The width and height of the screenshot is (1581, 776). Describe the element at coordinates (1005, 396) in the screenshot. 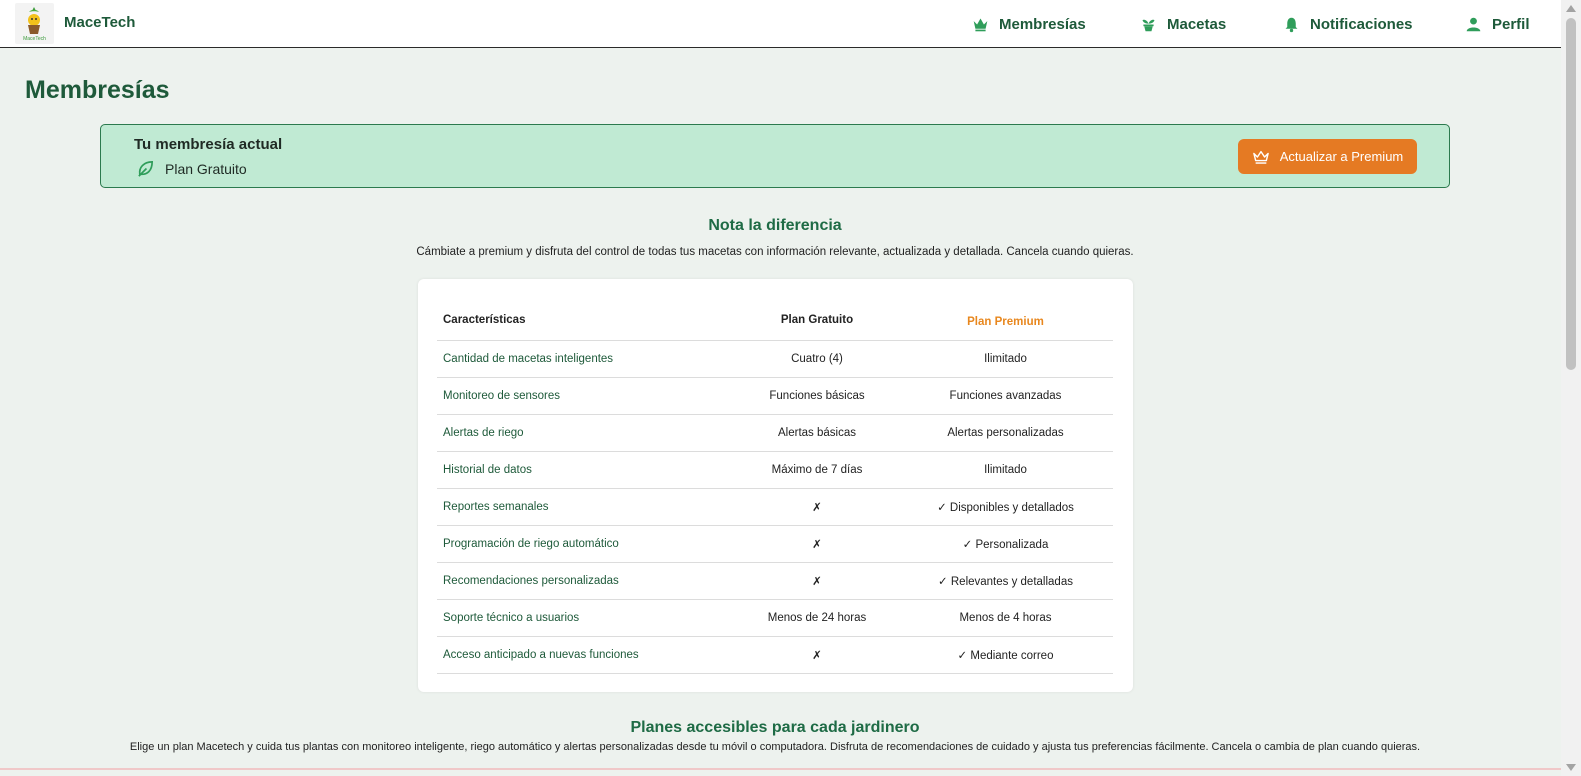

I see `premium-value: Funciones avanzadas` at that location.